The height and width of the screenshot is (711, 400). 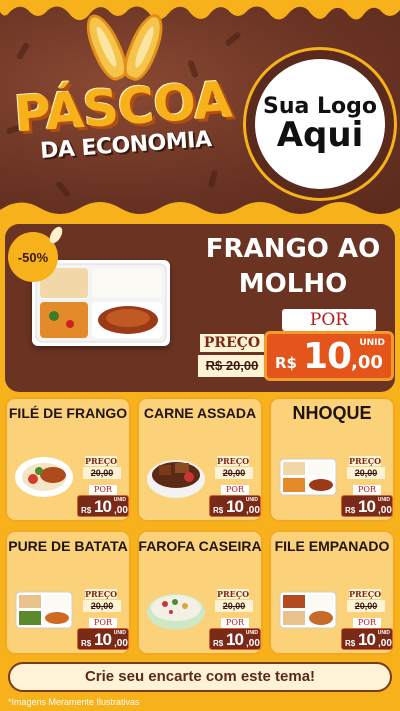 I want to click on product-card: NHOQUE PREÇO 20,00 POR R$ 10,00 UNID, so click(x=332, y=459).